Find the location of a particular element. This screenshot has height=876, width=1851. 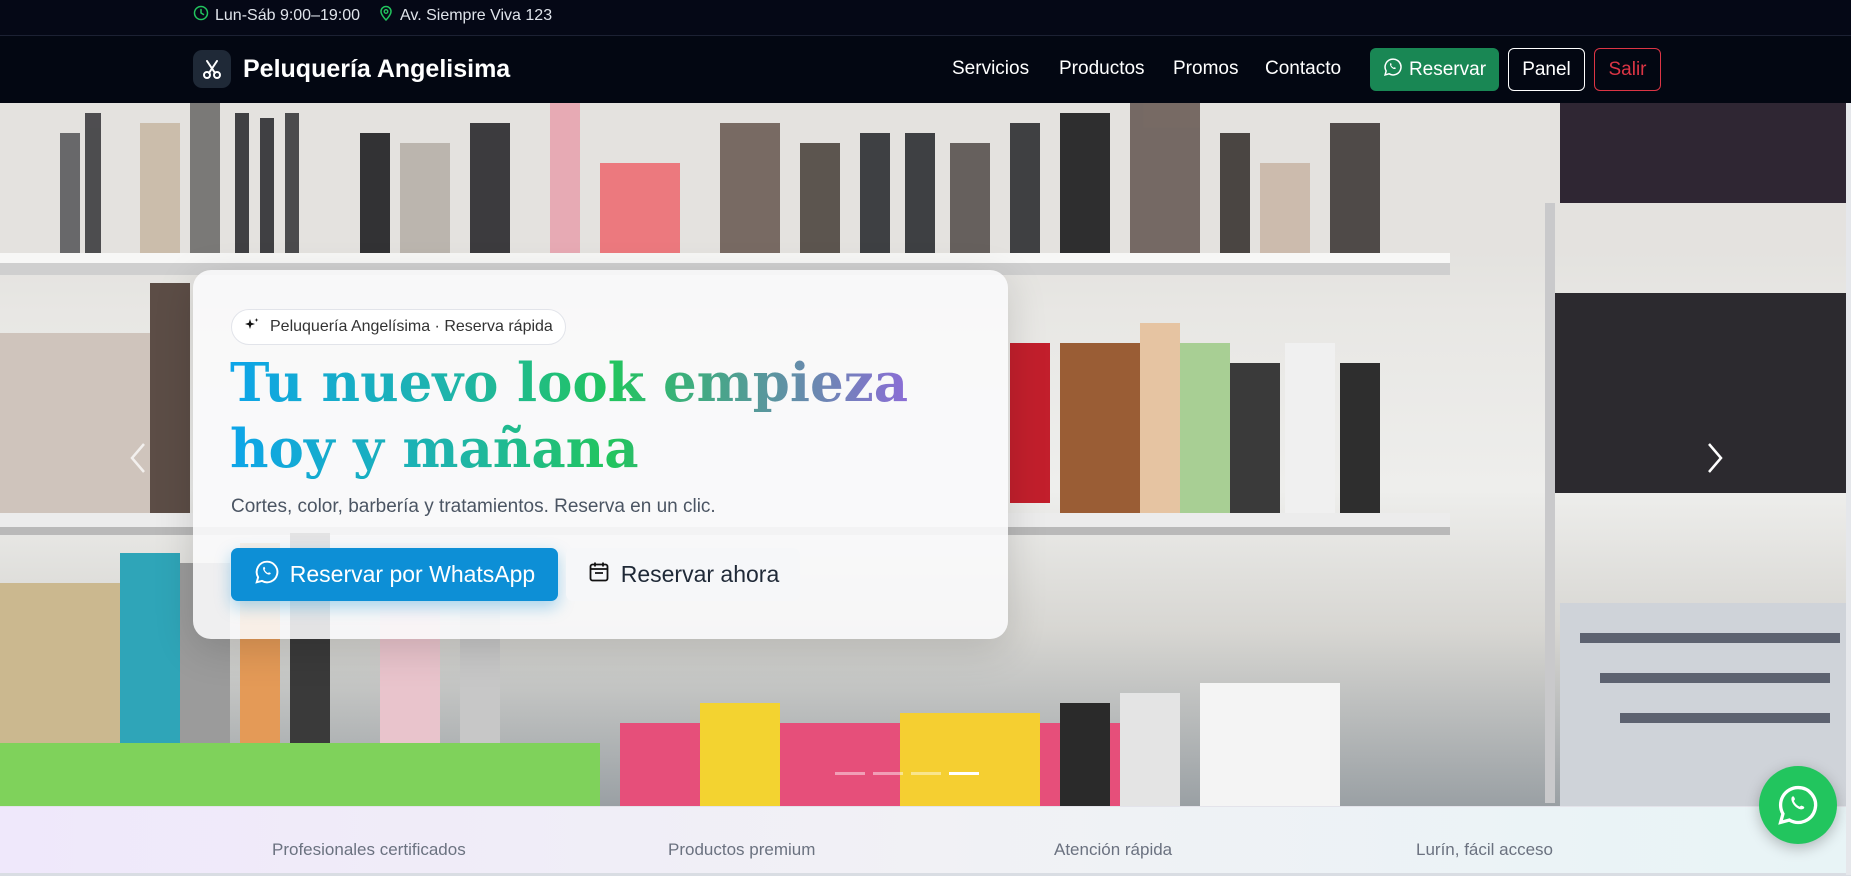

nav-link-contacto: Contacto is located at coordinates (1303, 69).